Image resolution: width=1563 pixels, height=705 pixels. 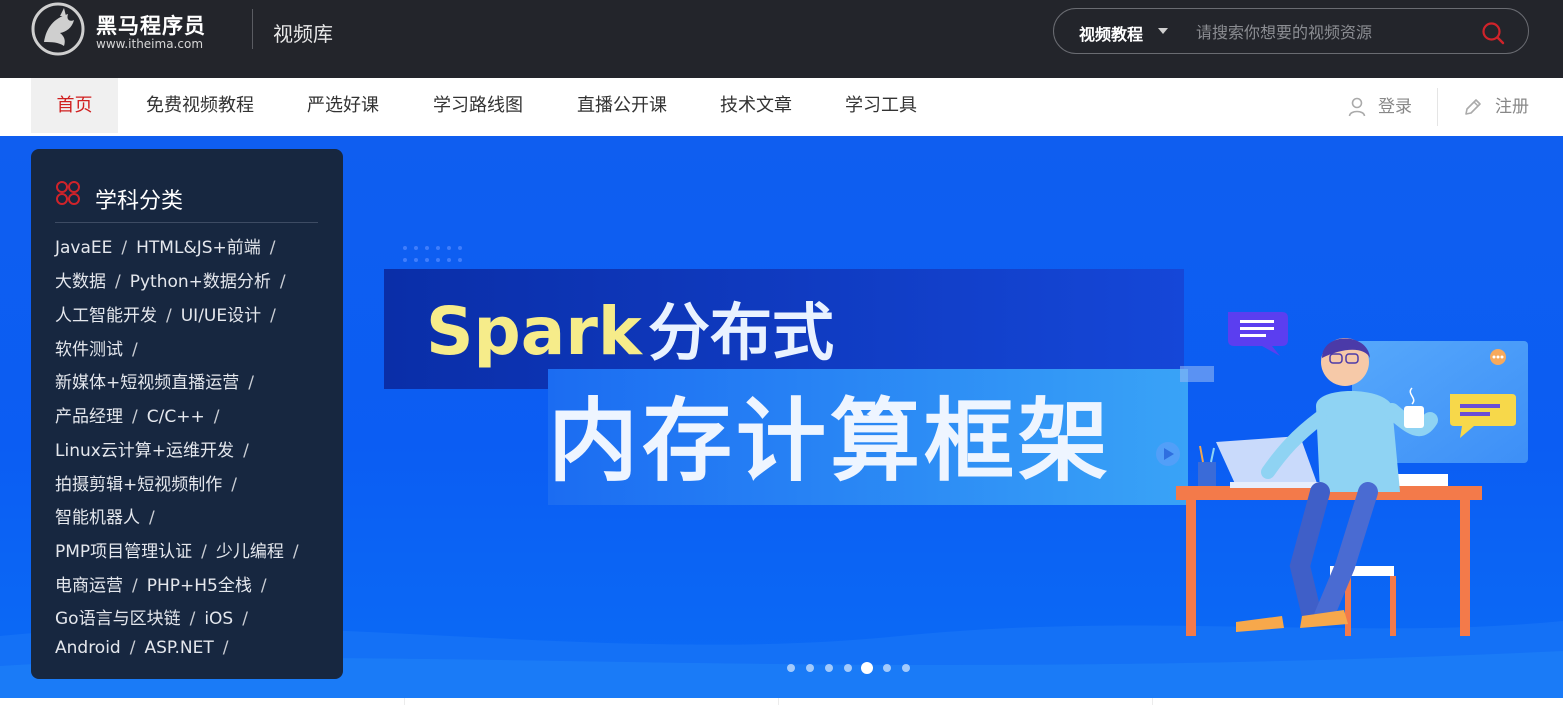 I want to click on category-row: 新媒体+短视频直播运营 /, so click(x=159, y=381).